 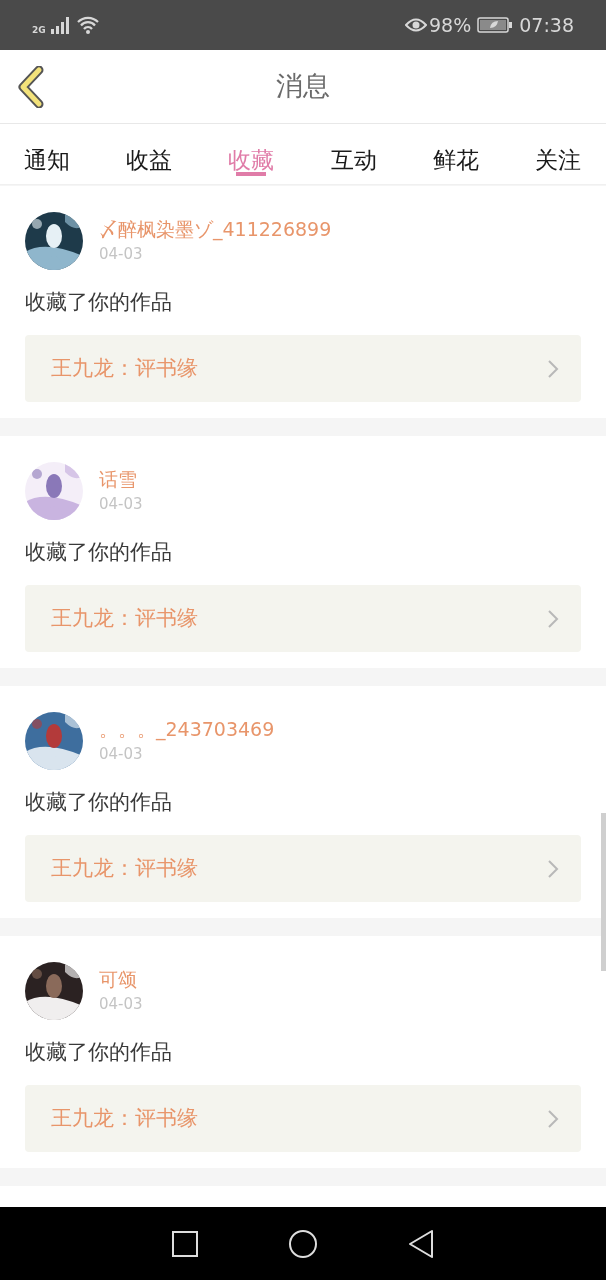 What do you see at coordinates (557, 154) in the screenshot?
I see `tab: 关注` at bounding box center [557, 154].